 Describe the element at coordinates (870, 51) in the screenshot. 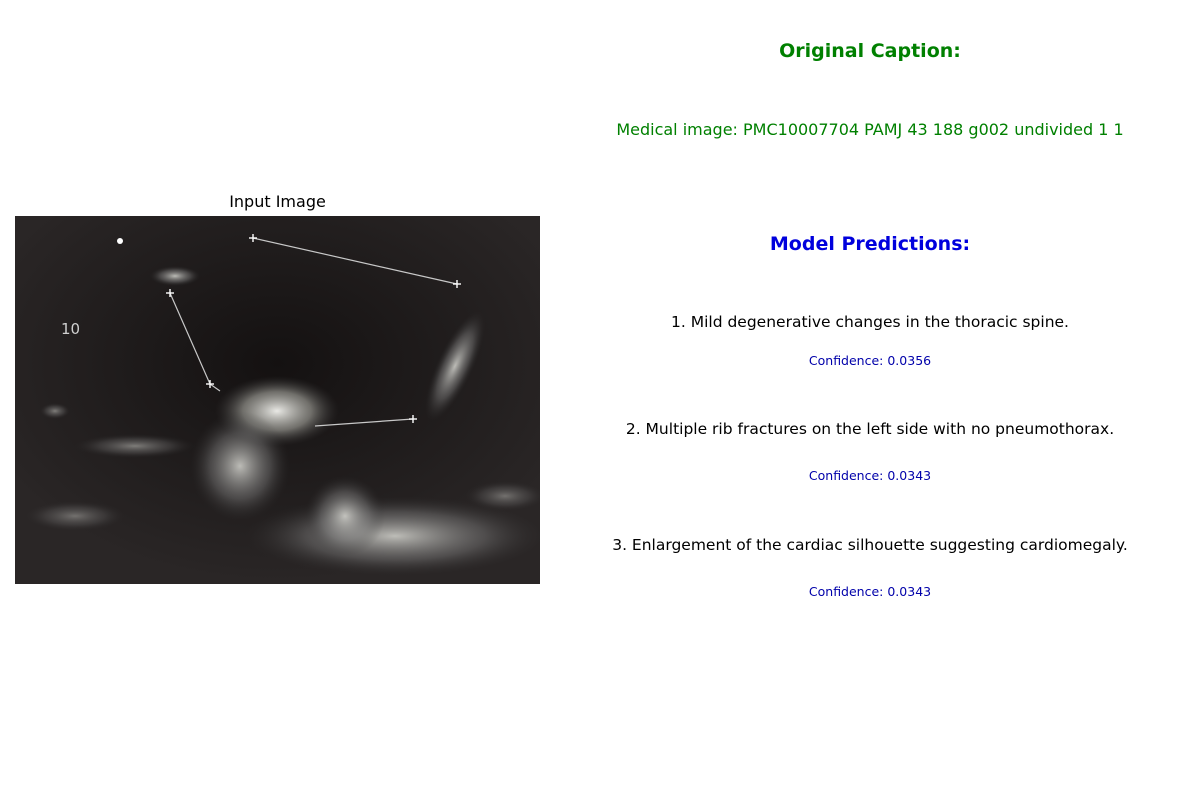

I see `caption-heading: Original Caption:` at that location.